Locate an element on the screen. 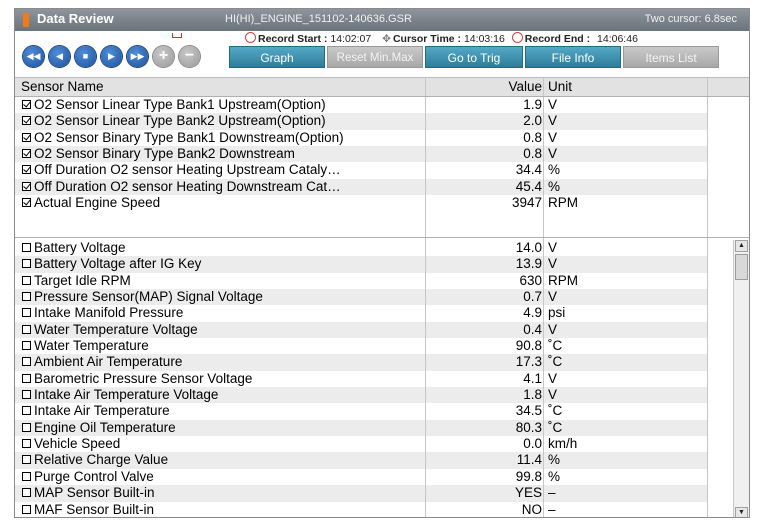 This screenshot has width=758, height=521. col-sensor-name: Sensor Name is located at coordinates (62, 86).